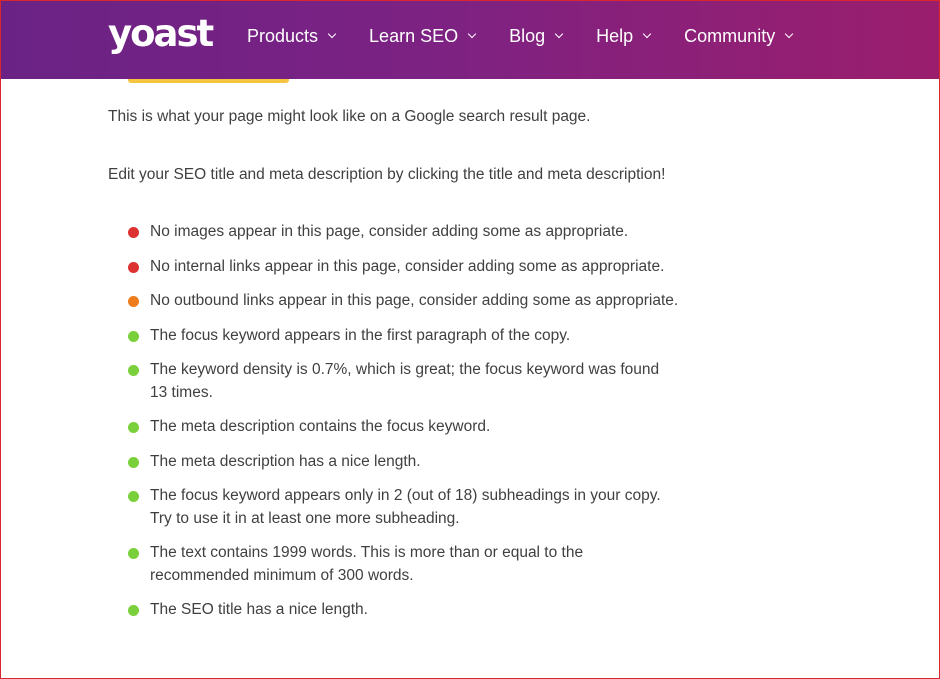  Describe the element at coordinates (527, 36) in the screenshot. I see `nav-item-label: Blog` at that location.